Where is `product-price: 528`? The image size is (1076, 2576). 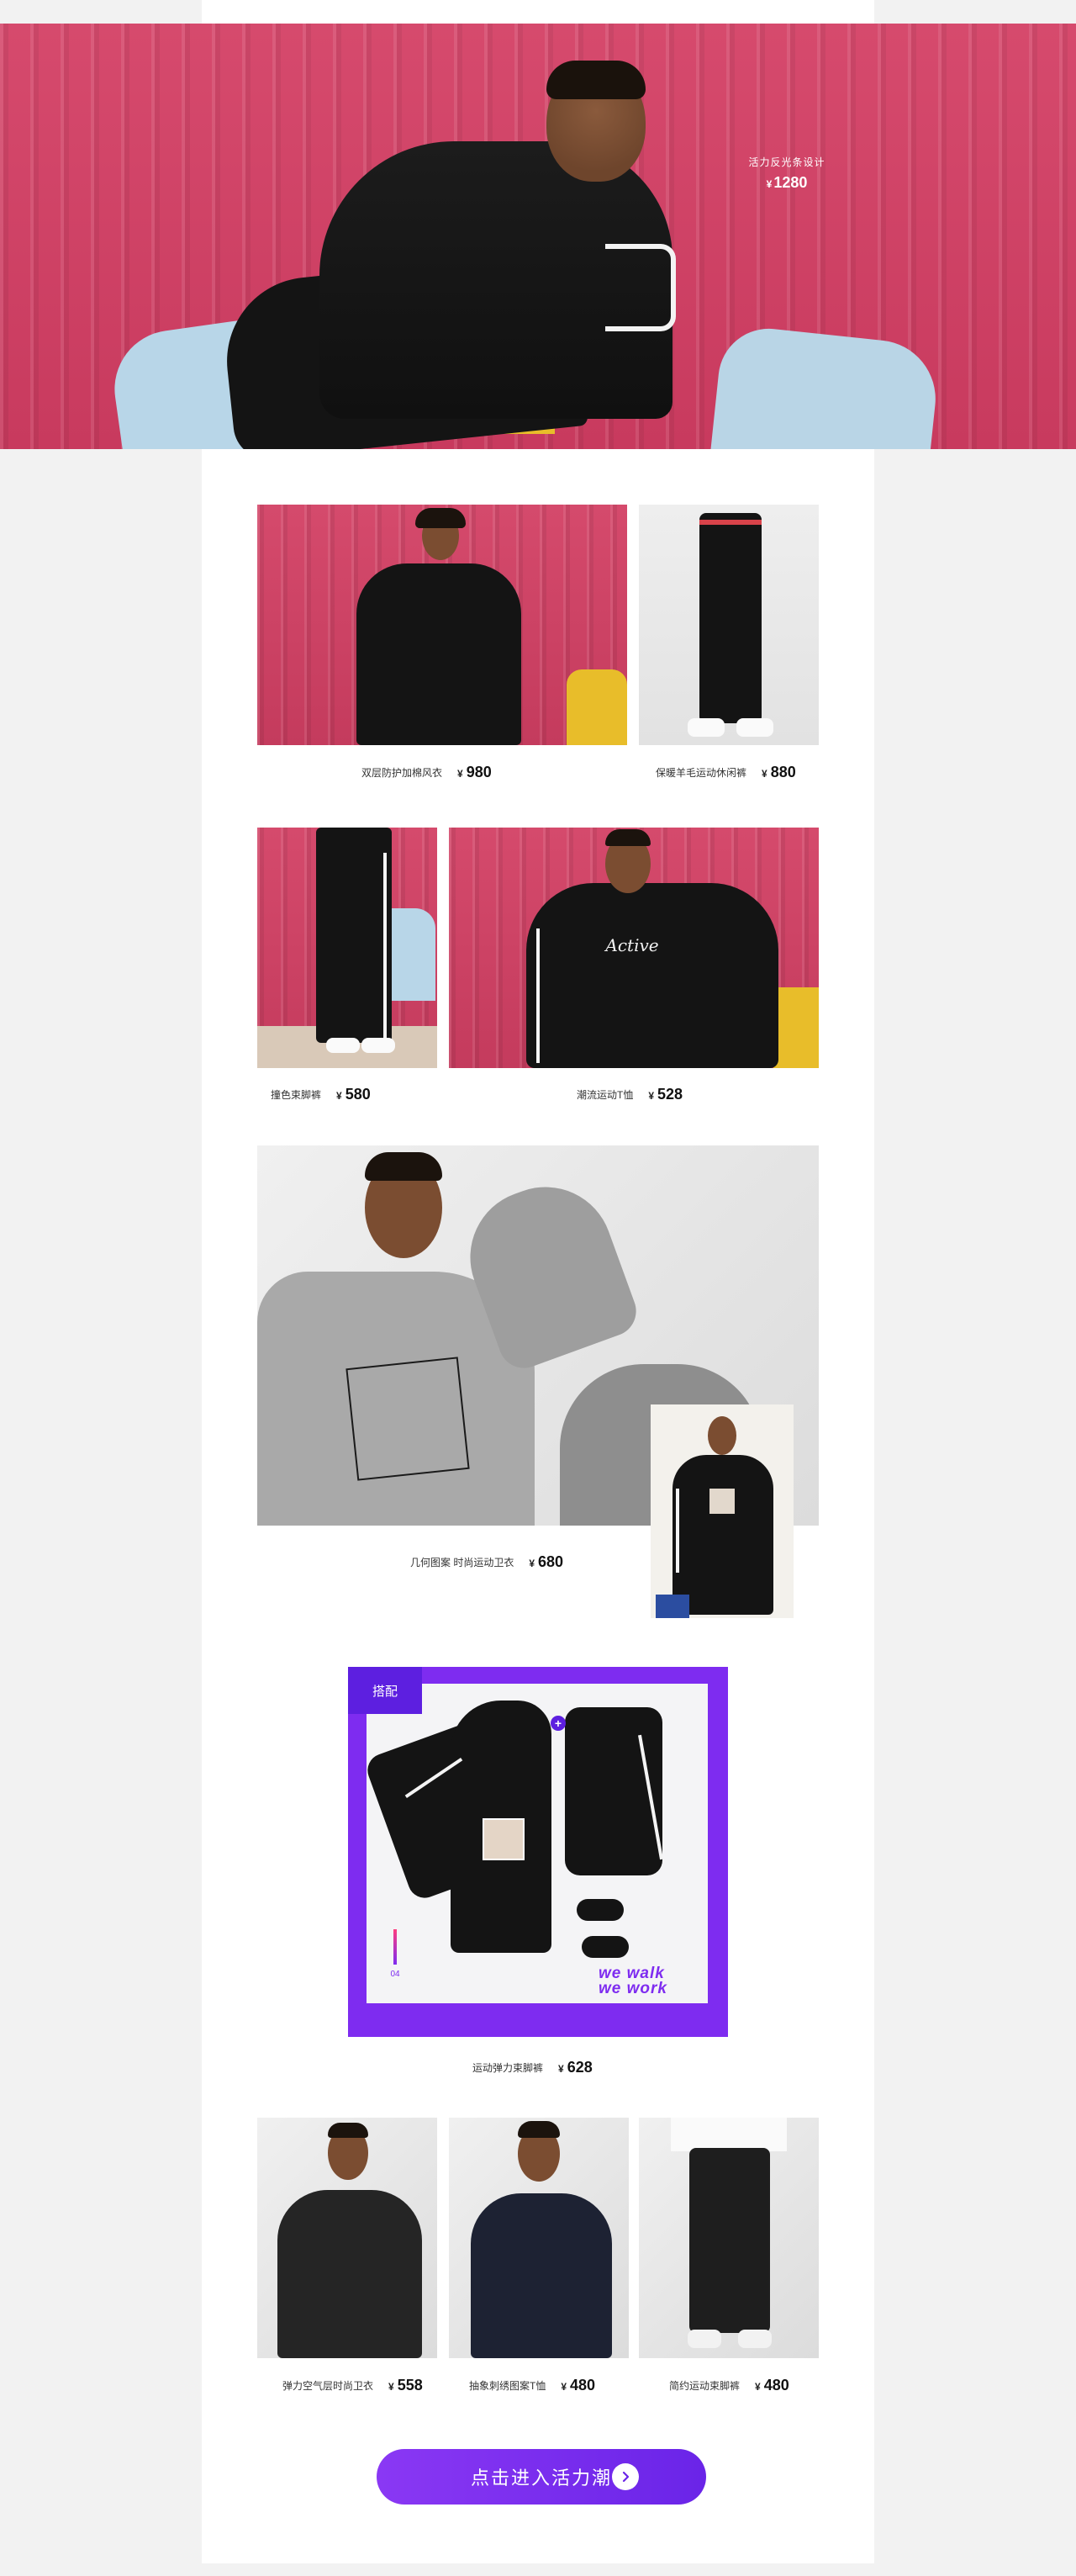 product-price: 528 is located at coordinates (670, 1094).